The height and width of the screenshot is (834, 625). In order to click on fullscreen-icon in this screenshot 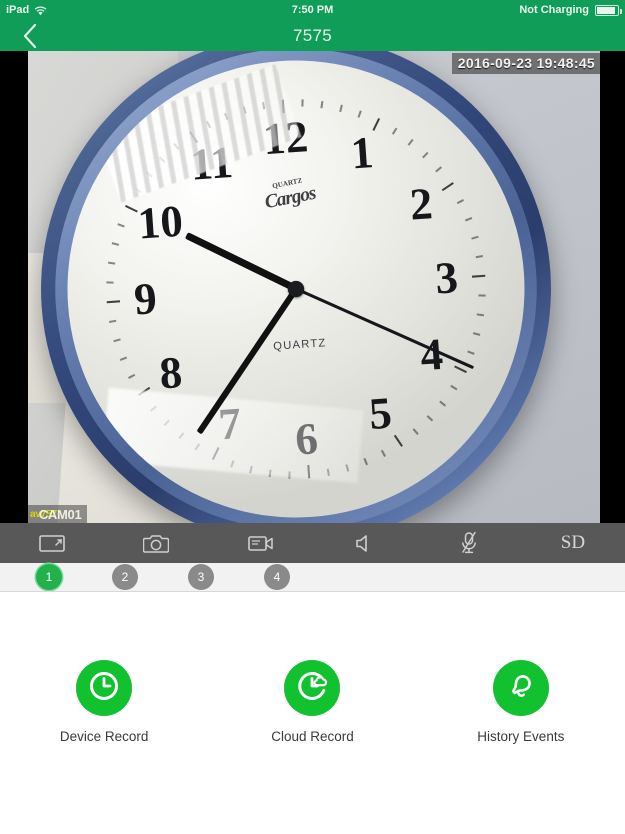, I will do `click(52, 543)`.